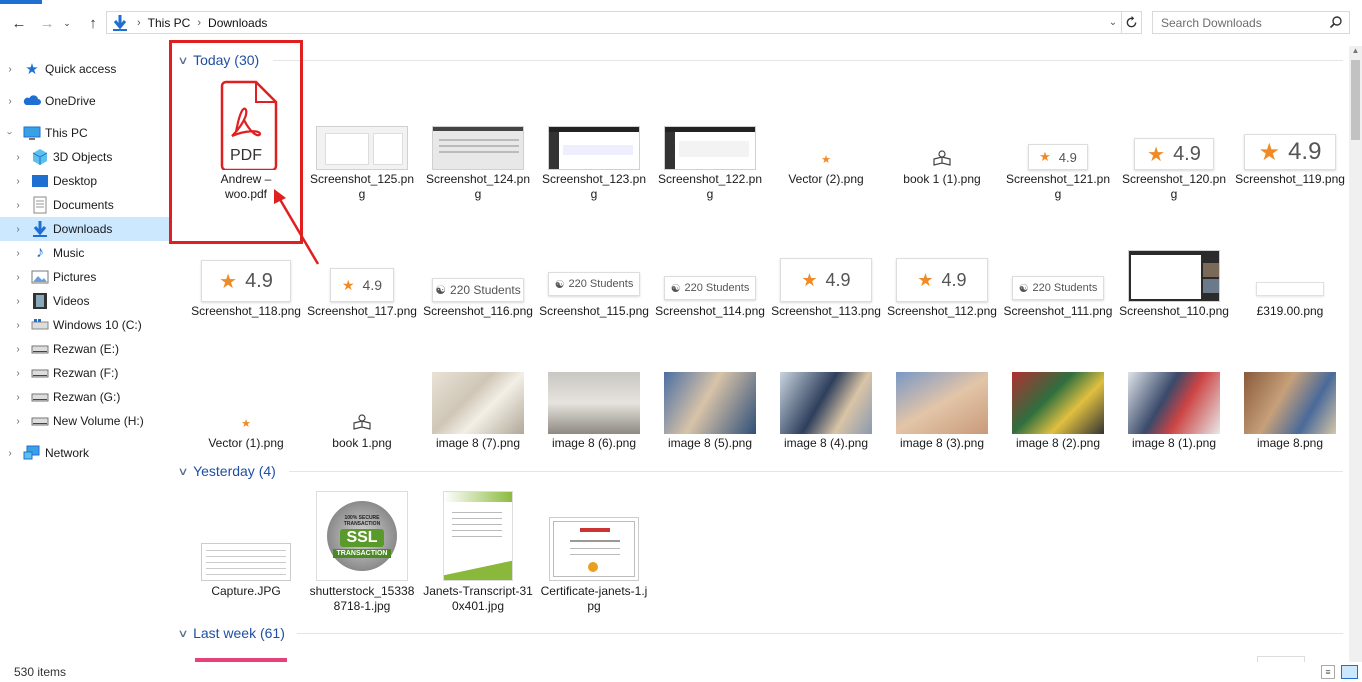 This screenshot has width=1362, height=682. Describe the element at coordinates (10, 133) in the screenshot. I see `collapse-chevron-icon: ›` at that location.